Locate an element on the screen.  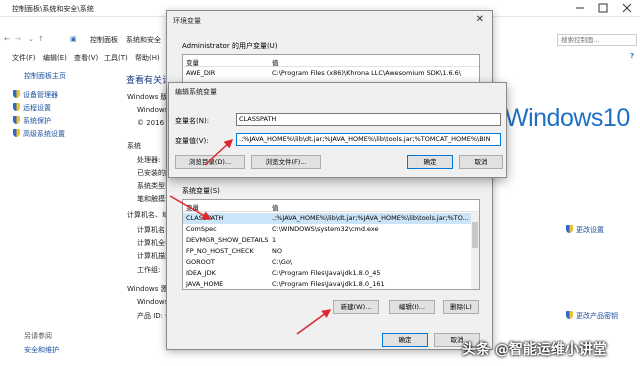
arrow-to-new-button is located at coordinates (314, 322).